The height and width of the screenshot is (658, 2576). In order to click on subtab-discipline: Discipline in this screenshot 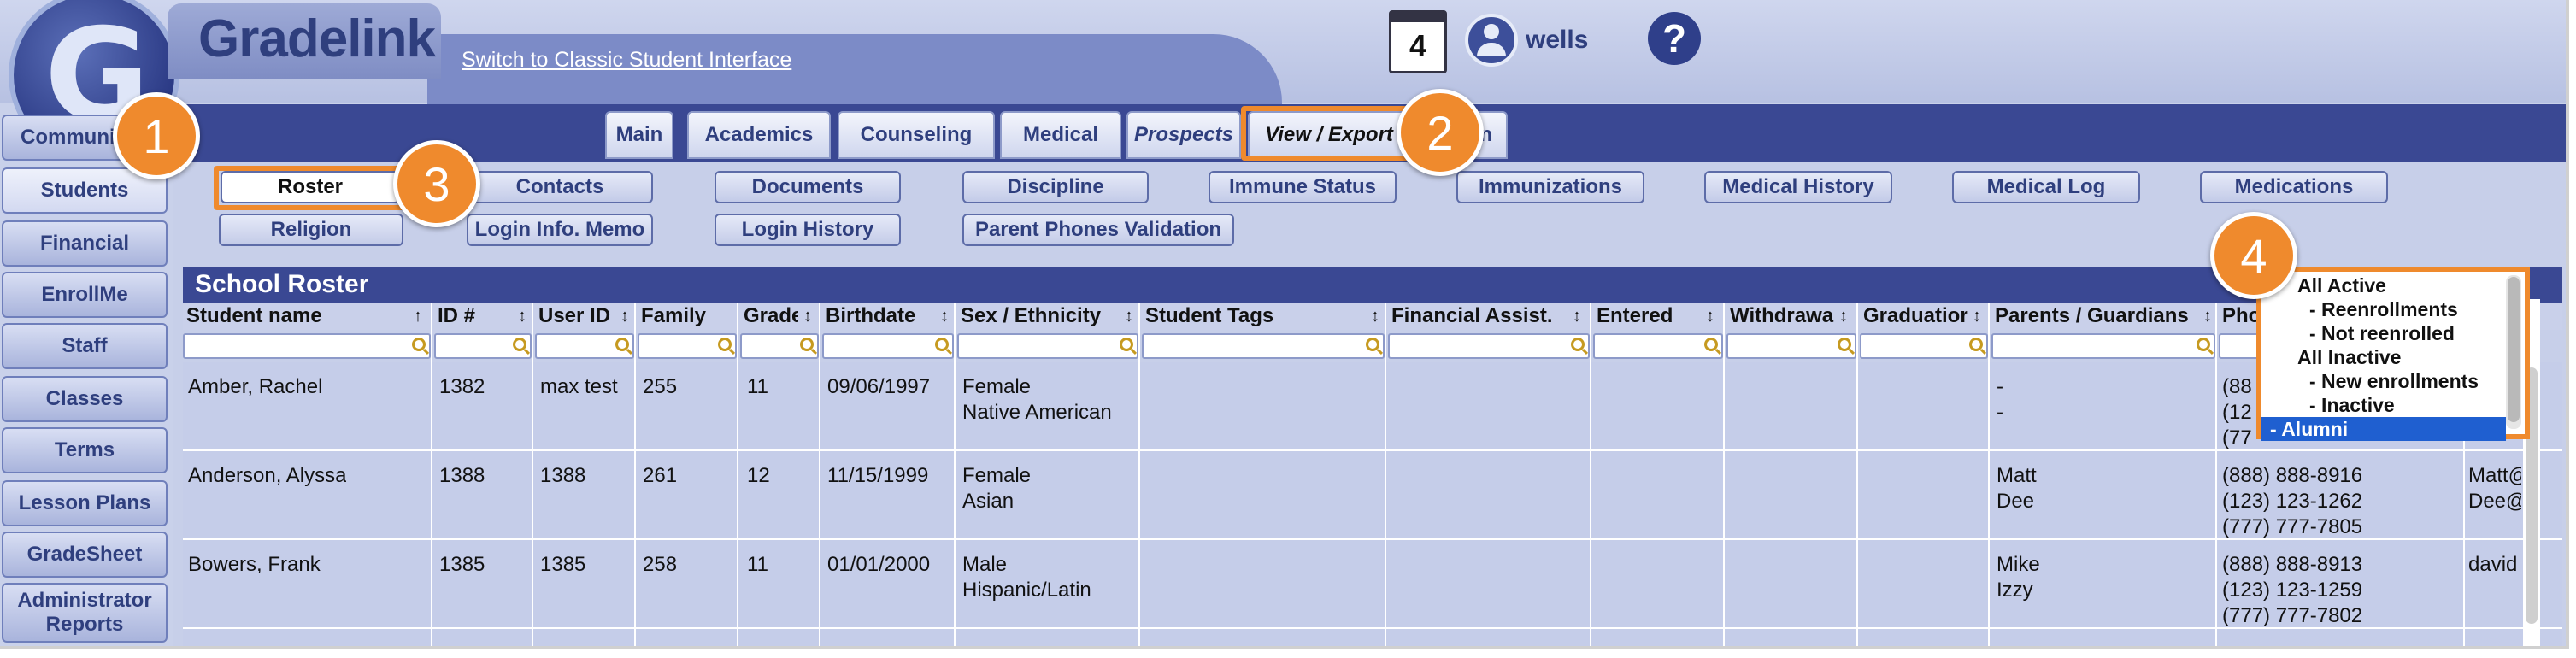, I will do `click(1055, 187)`.